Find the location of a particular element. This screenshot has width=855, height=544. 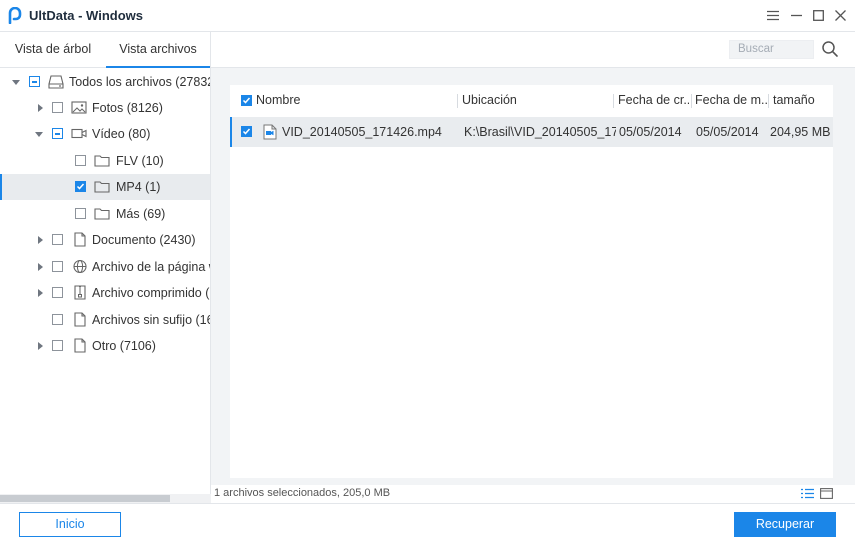

cell-size: 204,95 MB is located at coordinates (800, 132).